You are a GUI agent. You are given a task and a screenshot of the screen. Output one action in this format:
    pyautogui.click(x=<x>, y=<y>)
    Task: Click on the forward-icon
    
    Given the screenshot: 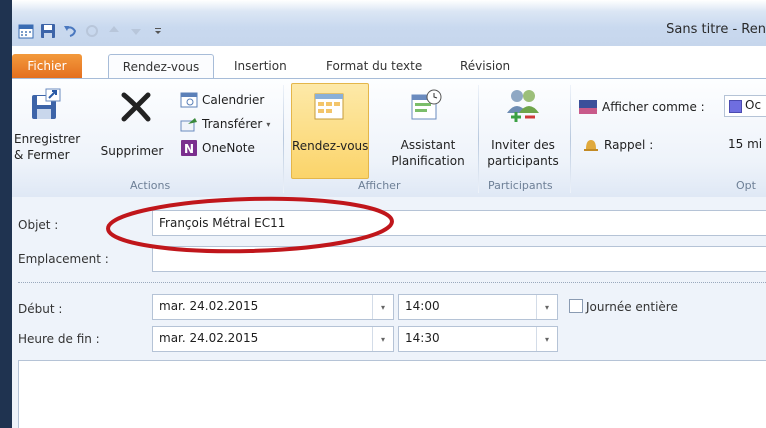 What is the action you would take?
    pyautogui.click(x=188, y=125)
    